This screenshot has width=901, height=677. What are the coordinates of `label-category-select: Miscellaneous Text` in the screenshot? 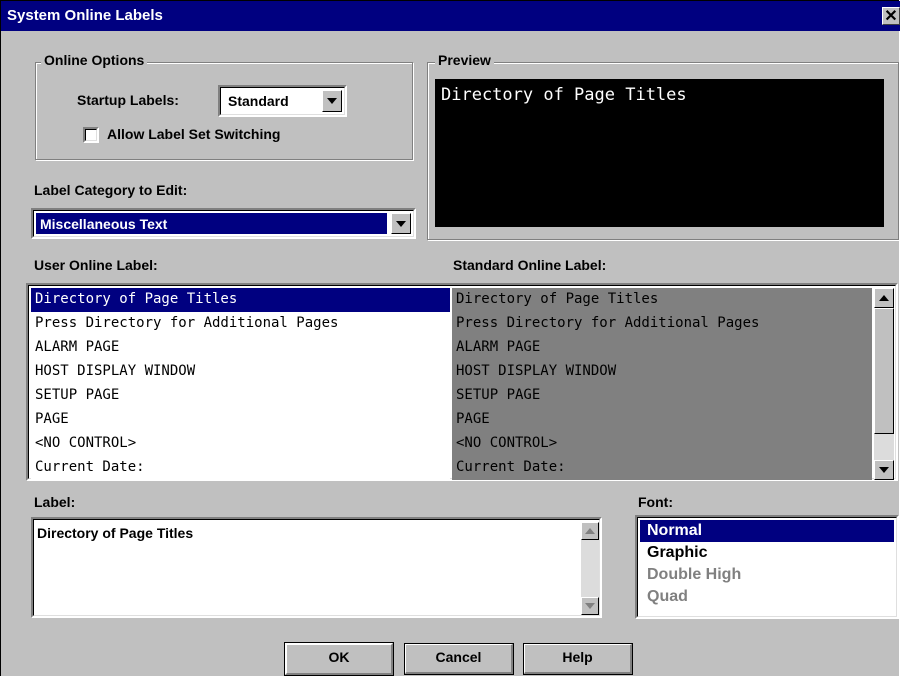 It's located at (223, 223).